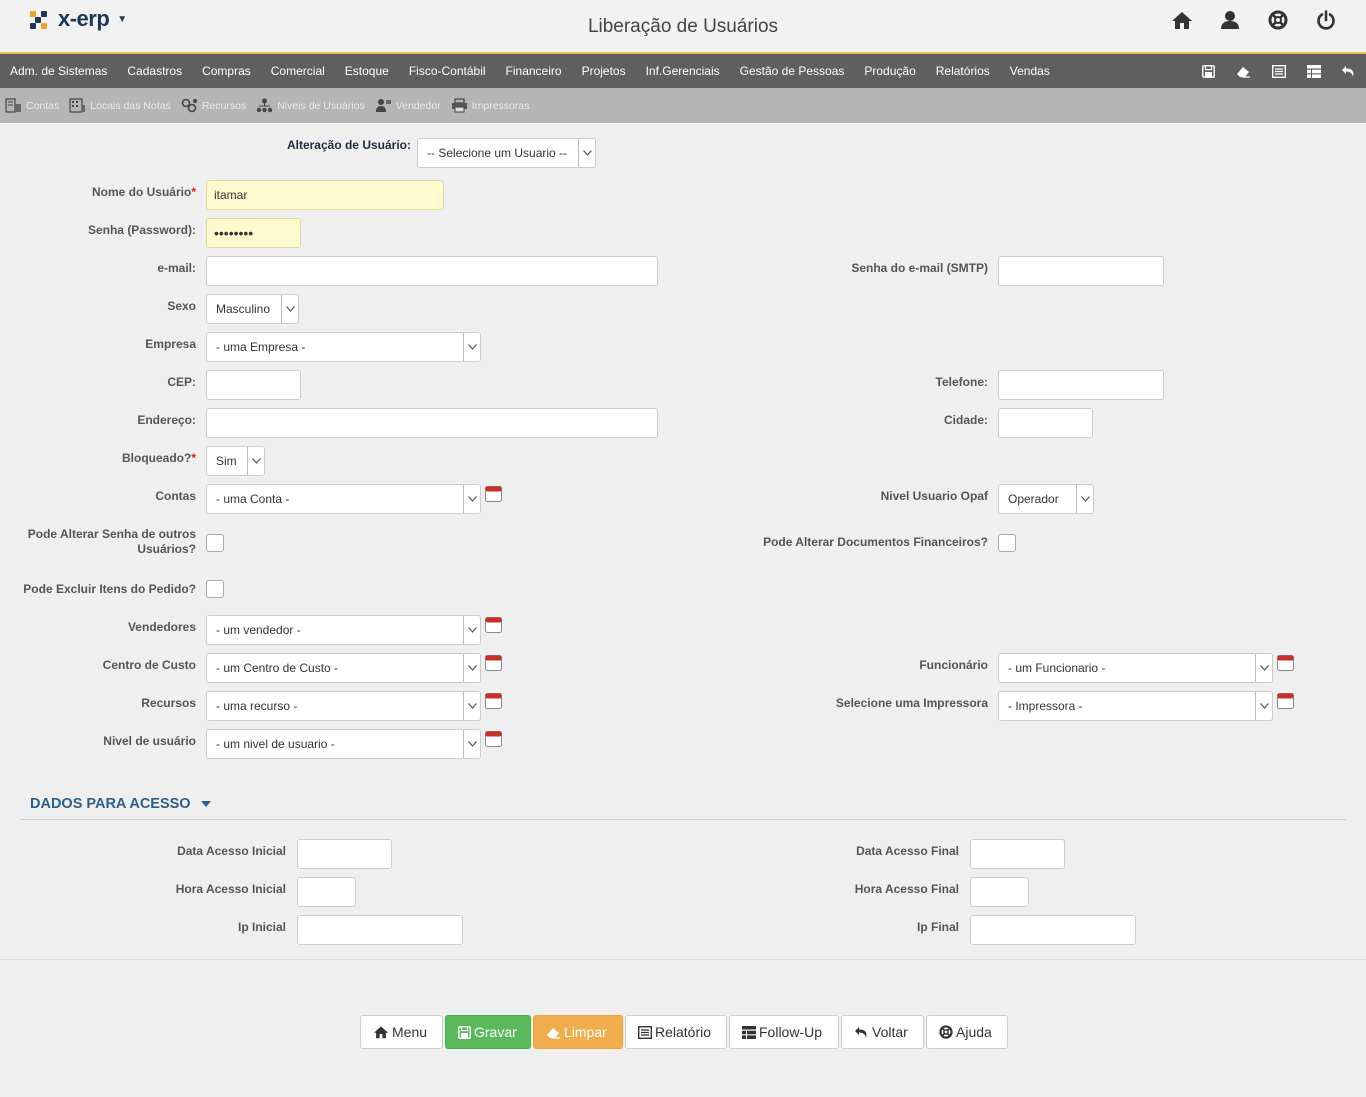 The height and width of the screenshot is (1097, 1366). What do you see at coordinates (604, 71) in the screenshot?
I see `nav-item-projetos: Projetos` at bounding box center [604, 71].